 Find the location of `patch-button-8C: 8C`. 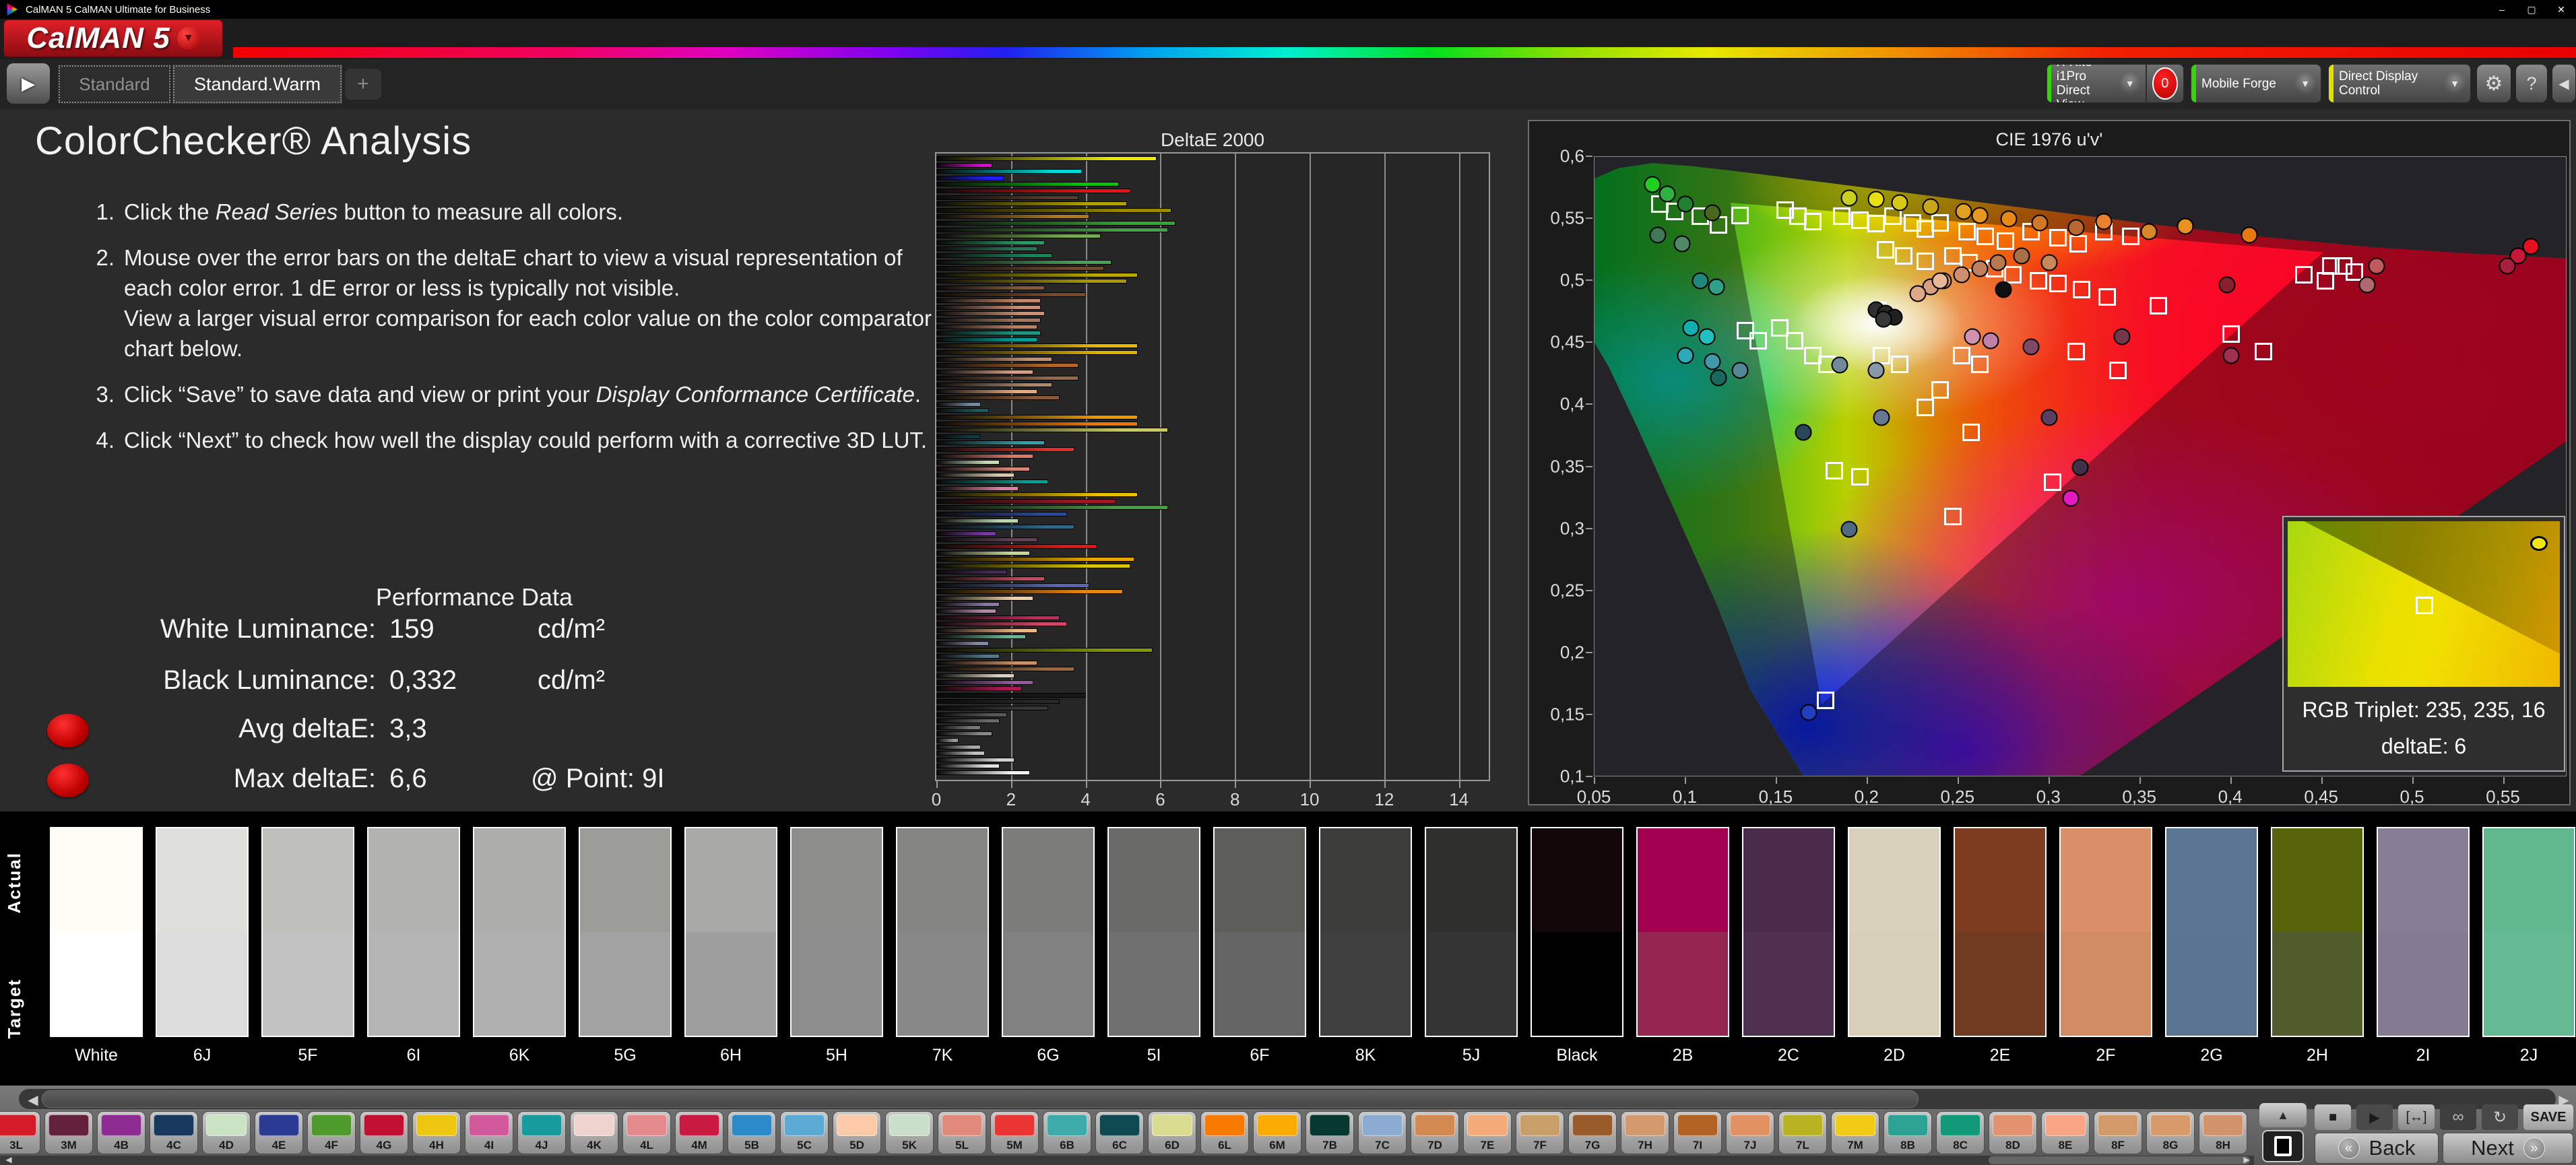

patch-button-8C: 8C is located at coordinates (1961, 1132).